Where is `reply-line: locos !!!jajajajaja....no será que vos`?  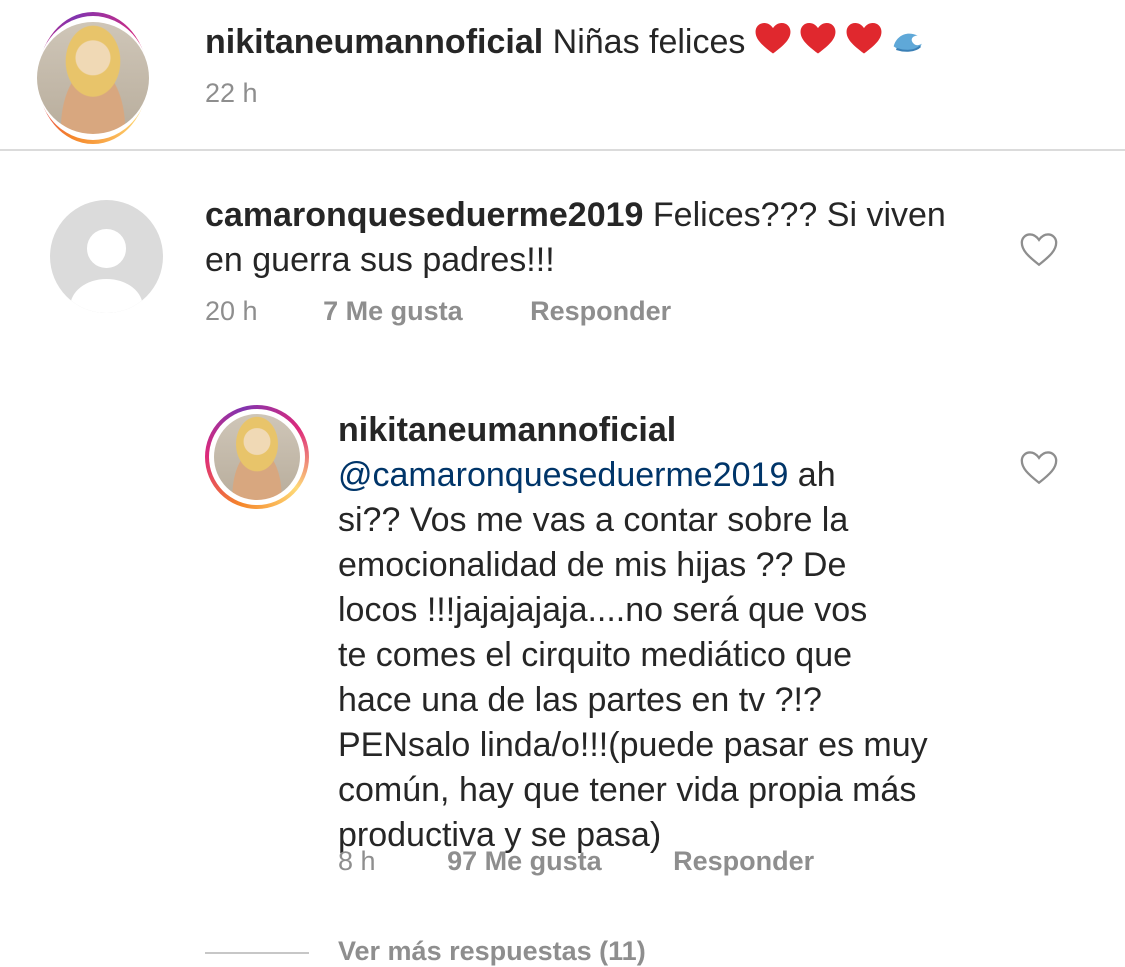
reply-line: locos !!!jajajajaja....no será que vos is located at coordinates (603, 610).